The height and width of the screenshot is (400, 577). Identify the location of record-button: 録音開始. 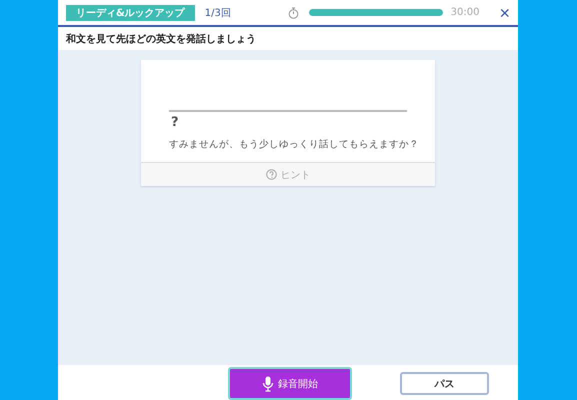
(290, 383).